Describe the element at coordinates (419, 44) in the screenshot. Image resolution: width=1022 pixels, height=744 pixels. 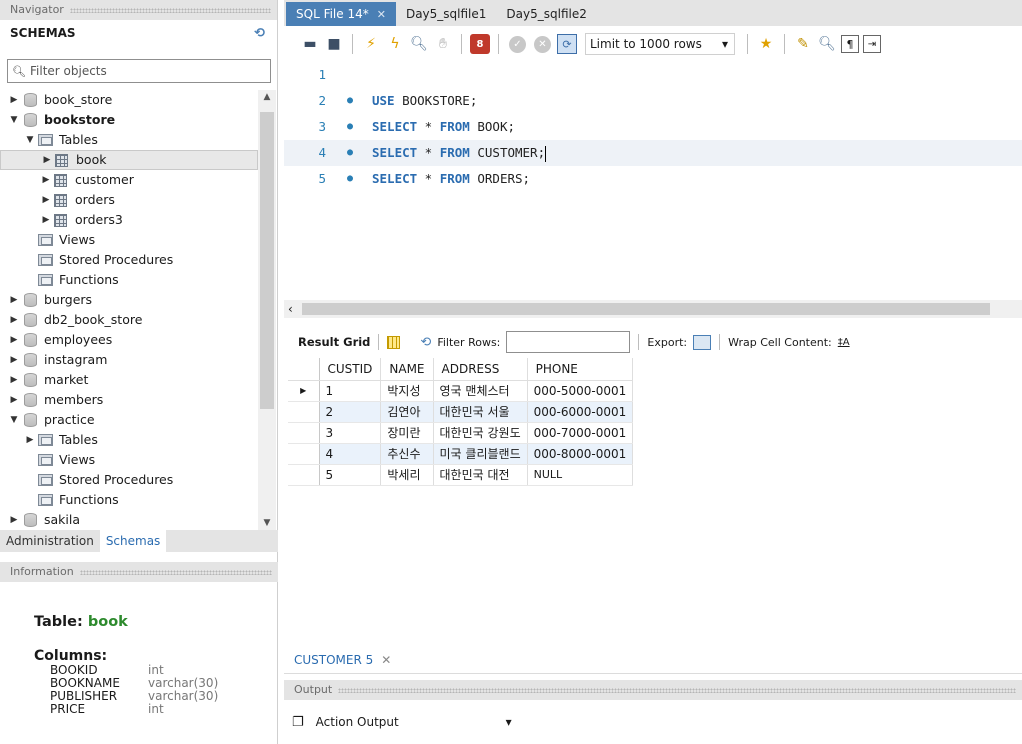
I see `explain-icon: 🔍︎` at that location.